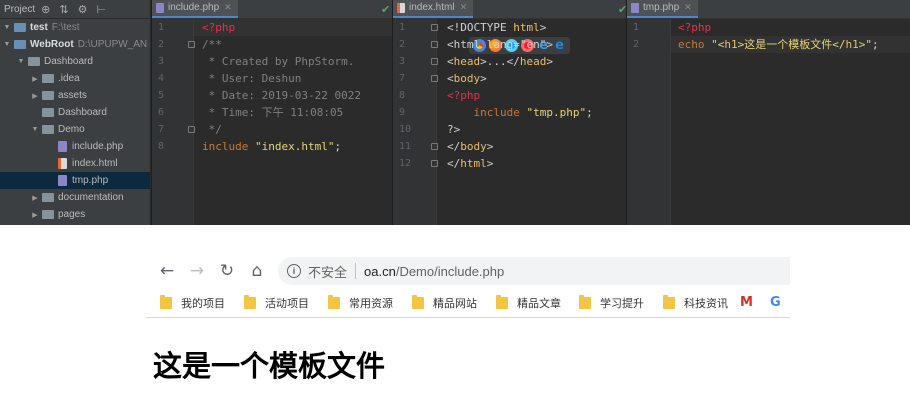 The image size is (910, 403). Describe the element at coordinates (161, 44) in the screenshot. I see `line-number: 2` at that location.